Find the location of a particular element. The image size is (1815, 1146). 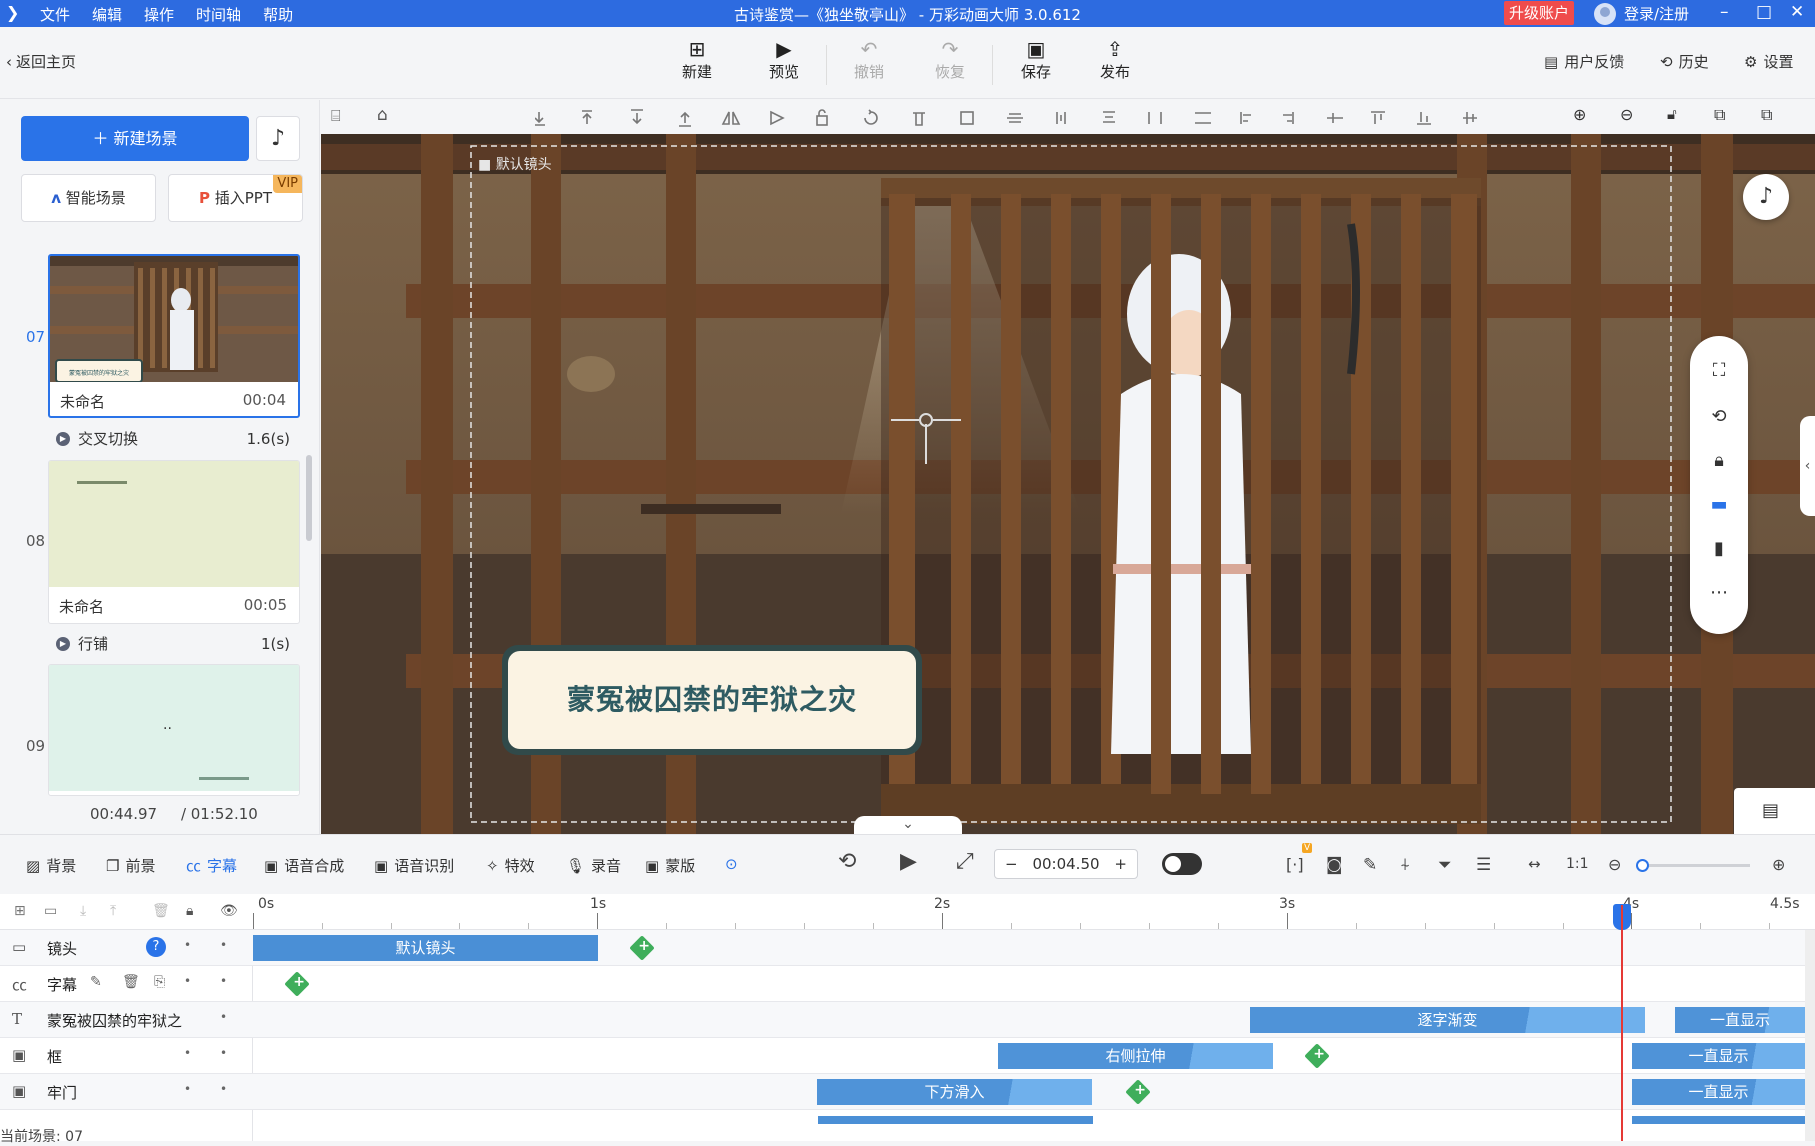

effects-button: ✧ 特效 is located at coordinates (510, 865).